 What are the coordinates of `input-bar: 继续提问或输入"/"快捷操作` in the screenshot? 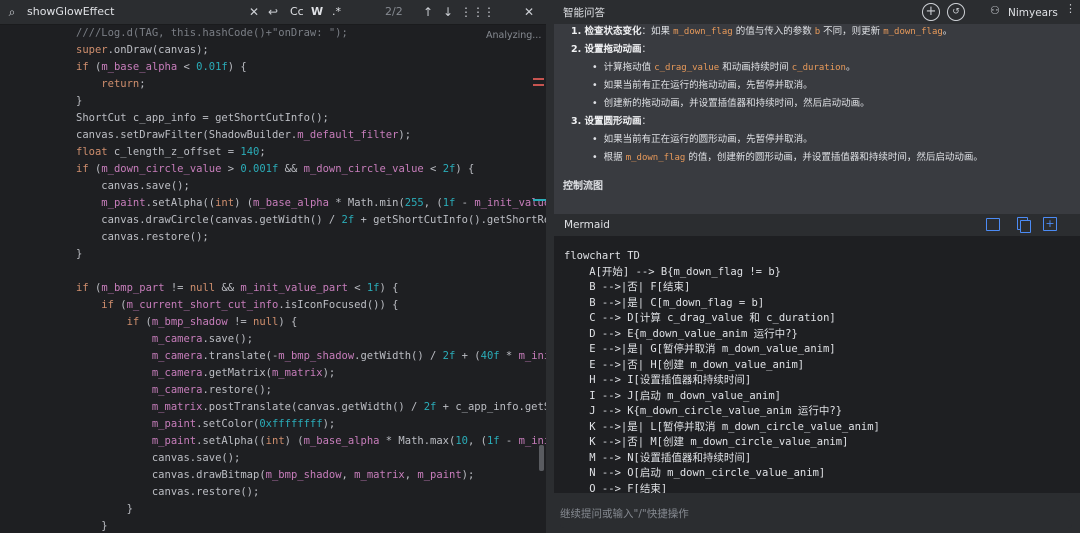 It's located at (817, 514).